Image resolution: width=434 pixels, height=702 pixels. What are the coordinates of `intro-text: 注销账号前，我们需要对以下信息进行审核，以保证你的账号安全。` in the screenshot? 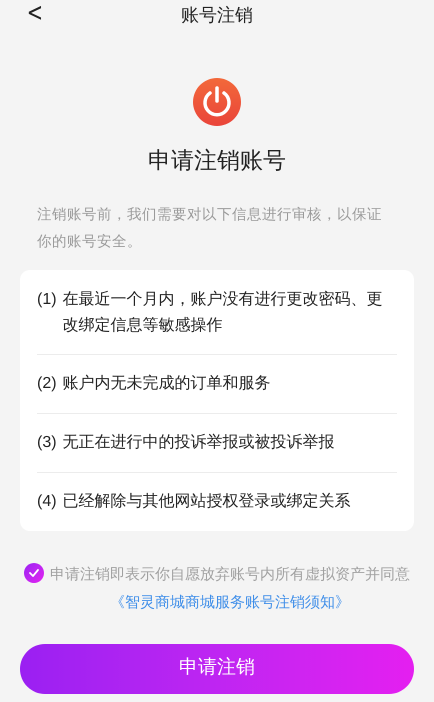 It's located at (210, 229).